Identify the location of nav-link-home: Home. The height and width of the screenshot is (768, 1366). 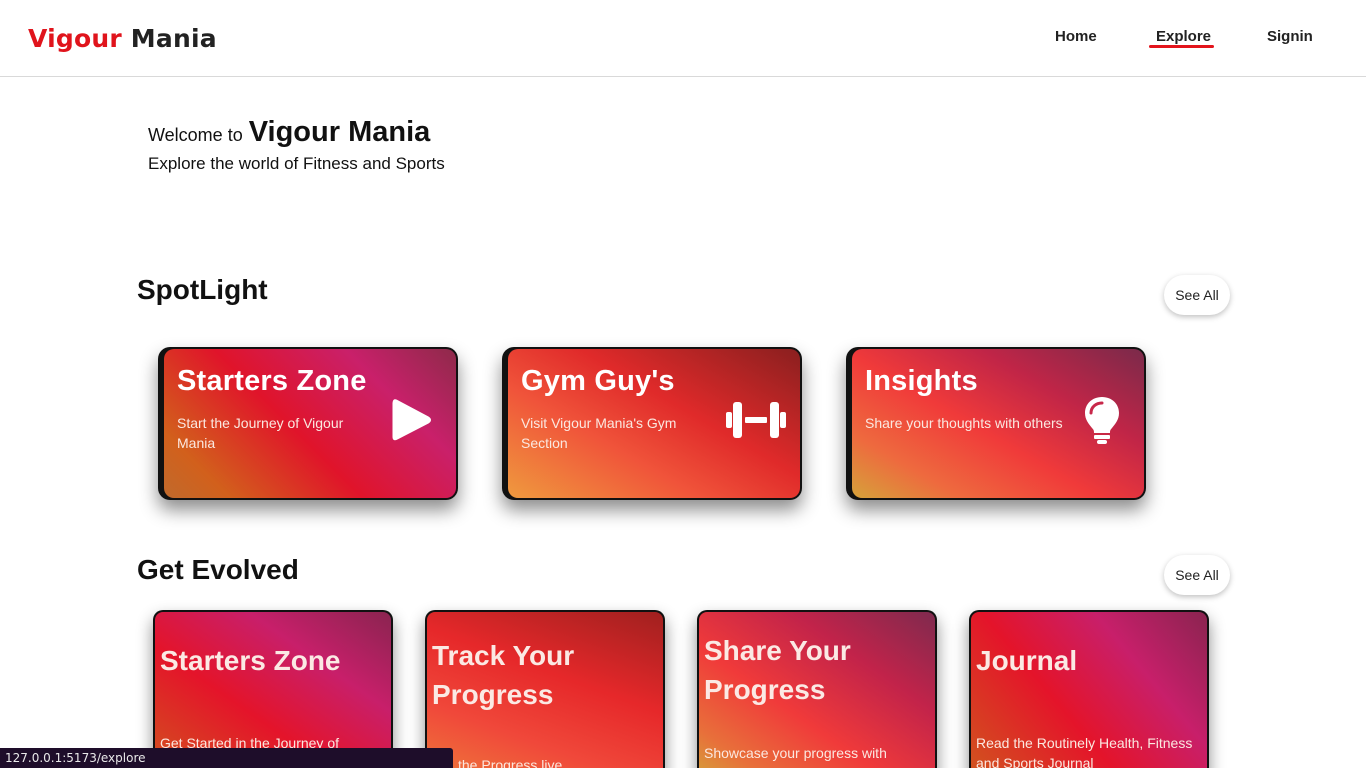
(1076, 36).